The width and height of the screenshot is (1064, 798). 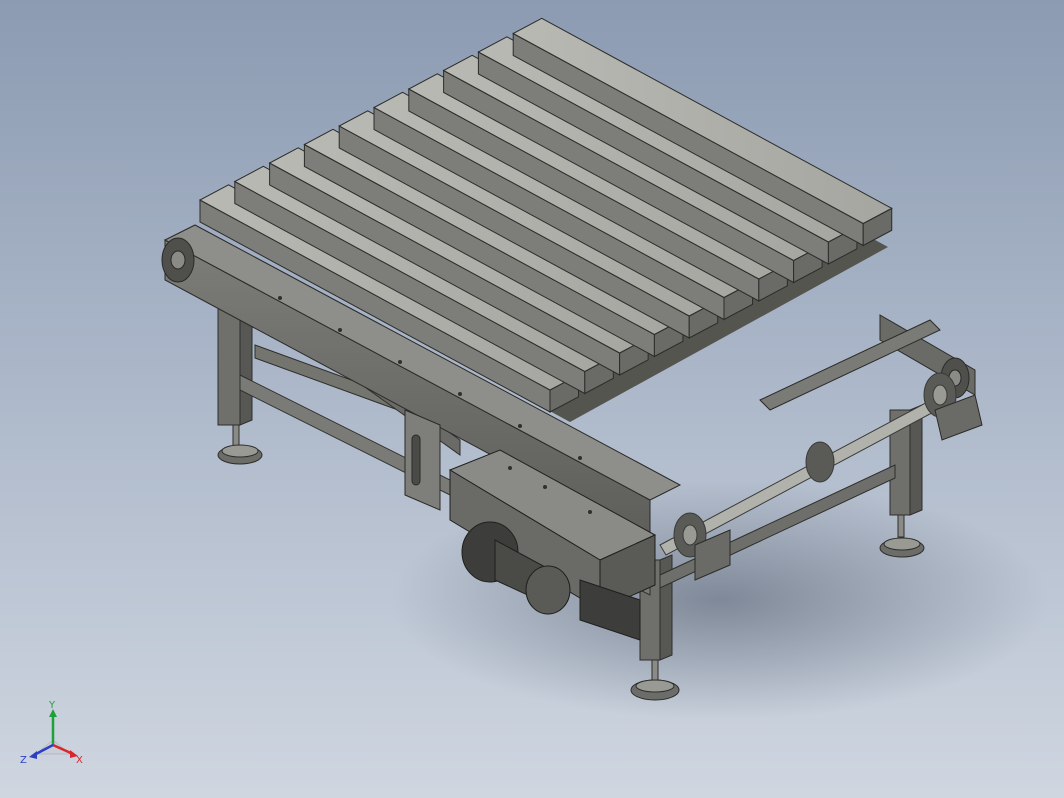 What do you see at coordinates (23, 760) in the screenshot?
I see `triad-z-label: Z` at bounding box center [23, 760].